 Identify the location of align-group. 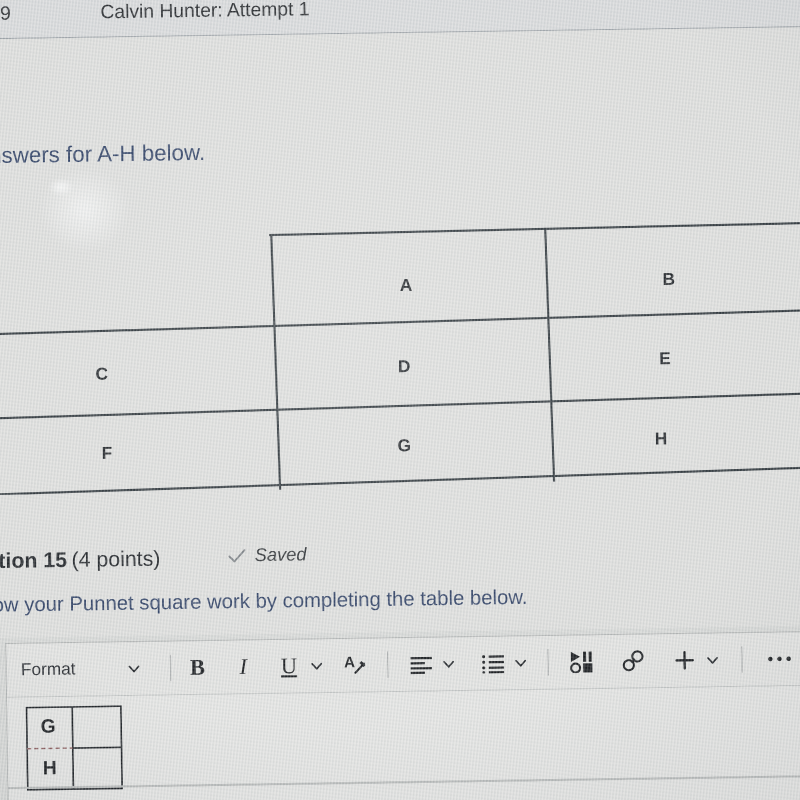
(432, 663).